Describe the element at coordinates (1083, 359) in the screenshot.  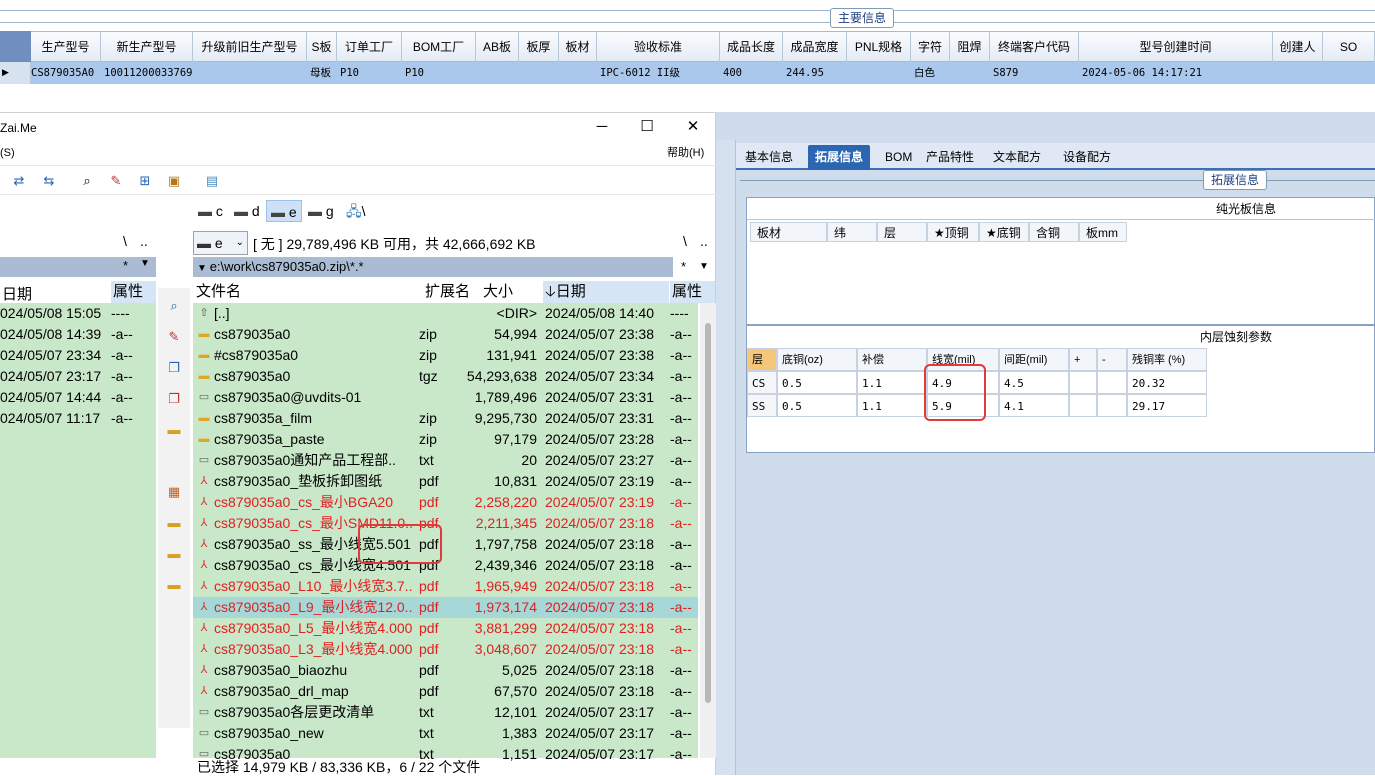
I see `etch-col-header: +` at that location.